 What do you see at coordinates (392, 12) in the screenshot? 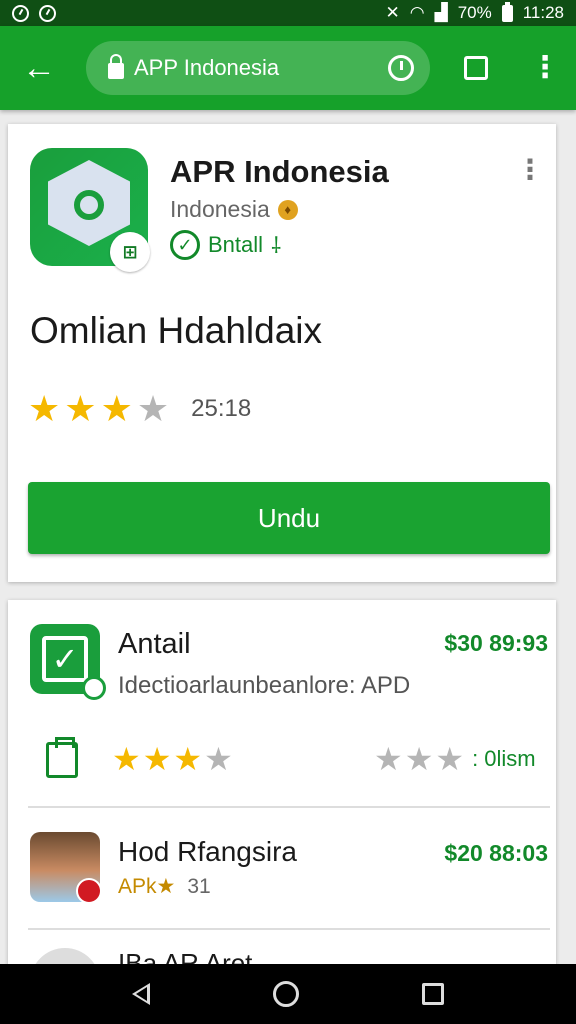
I see `mute-icon: ✕` at bounding box center [392, 12].